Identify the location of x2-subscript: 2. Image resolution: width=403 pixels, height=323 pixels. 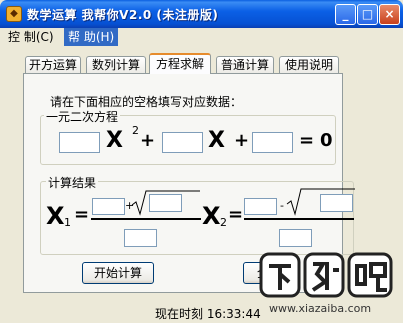
(223, 222).